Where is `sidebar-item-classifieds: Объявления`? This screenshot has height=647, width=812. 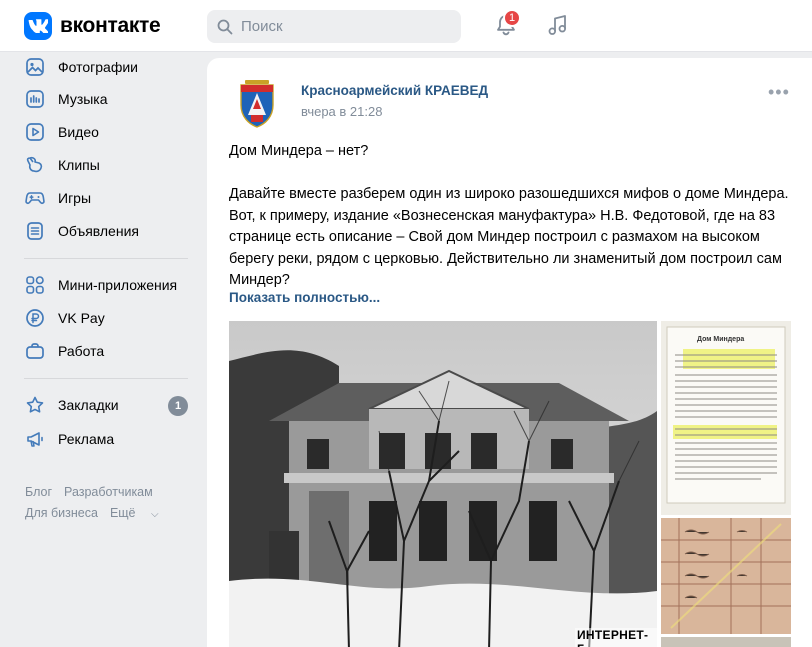 sidebar-item-classifieds: Объявления is located at coordinates (109, 231).